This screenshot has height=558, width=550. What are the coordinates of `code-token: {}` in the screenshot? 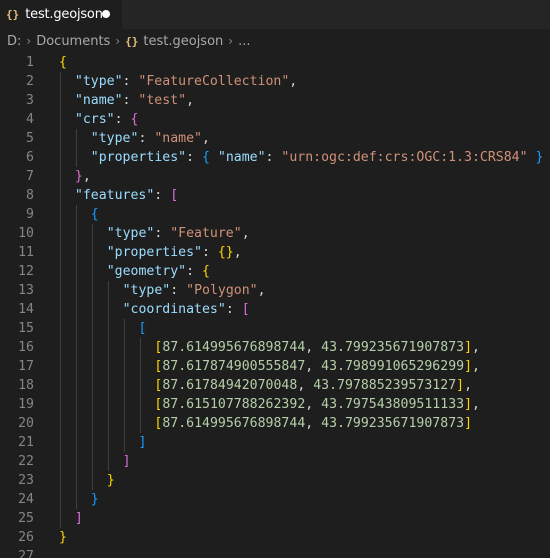 It's located at (225, 252).